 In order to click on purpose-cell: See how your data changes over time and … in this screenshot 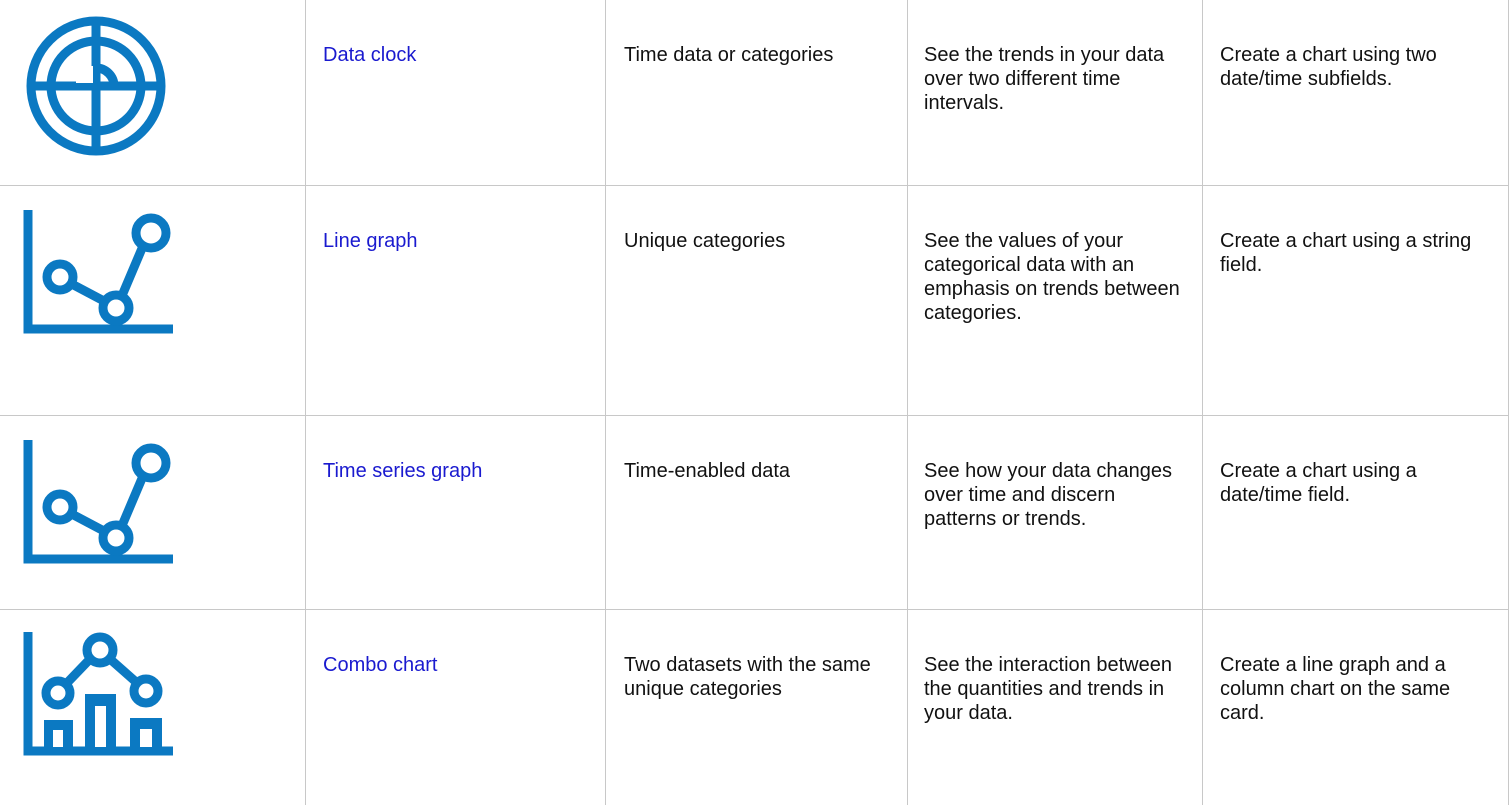, I will do `click(1048, 495)`.